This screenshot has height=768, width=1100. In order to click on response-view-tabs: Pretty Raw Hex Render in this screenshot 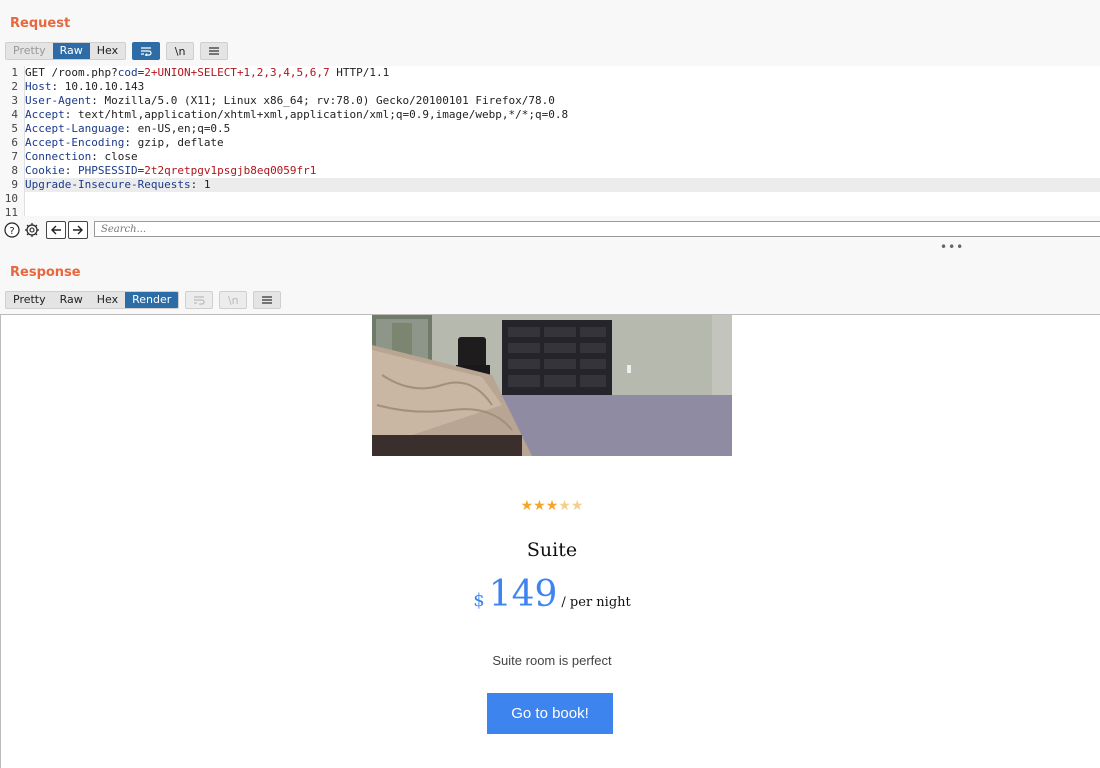, I will do `click(92, 300)`.